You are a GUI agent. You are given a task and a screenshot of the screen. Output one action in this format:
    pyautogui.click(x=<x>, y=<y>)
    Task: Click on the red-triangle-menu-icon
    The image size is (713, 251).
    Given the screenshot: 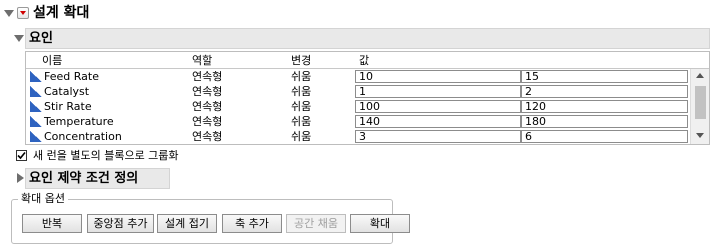 What is the action you would take?
    pyautogui.click(x=23, y=13)
    